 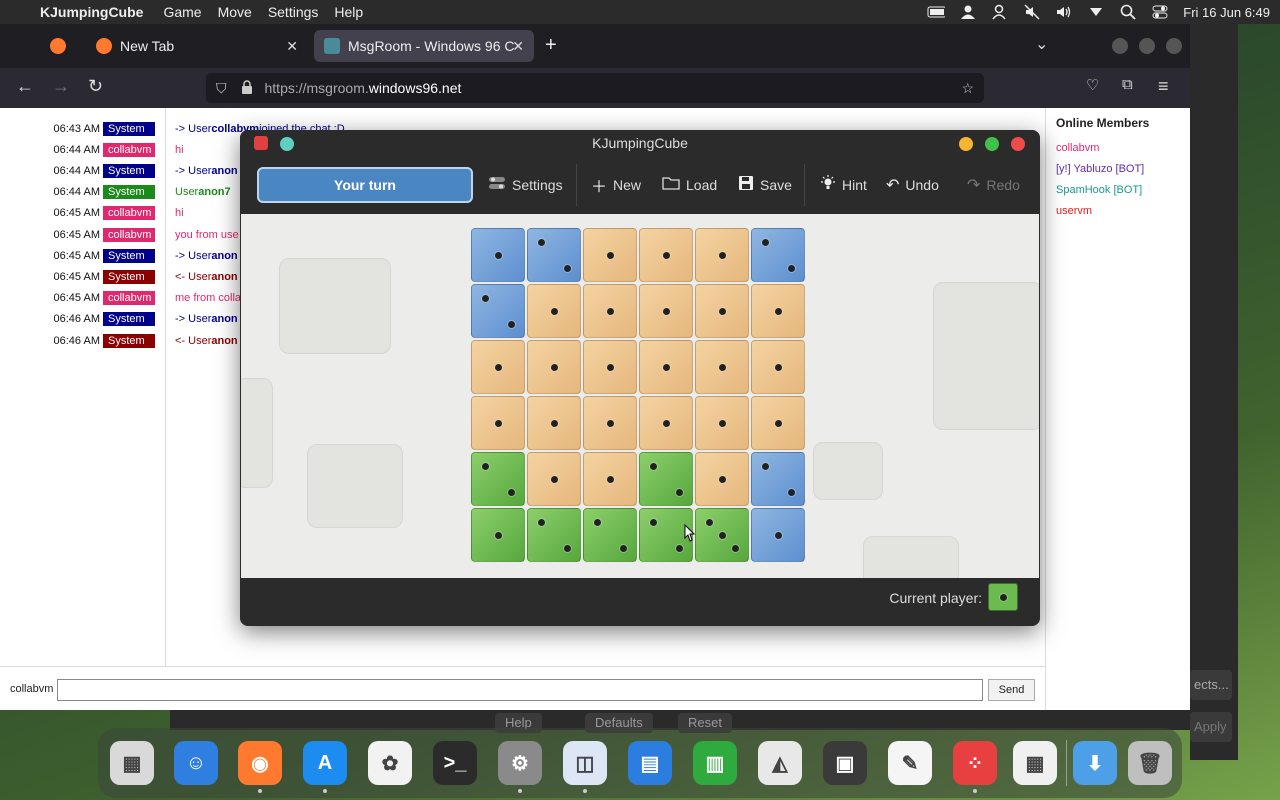 I want to click on load-button: Load, so click(x=689, y=185).